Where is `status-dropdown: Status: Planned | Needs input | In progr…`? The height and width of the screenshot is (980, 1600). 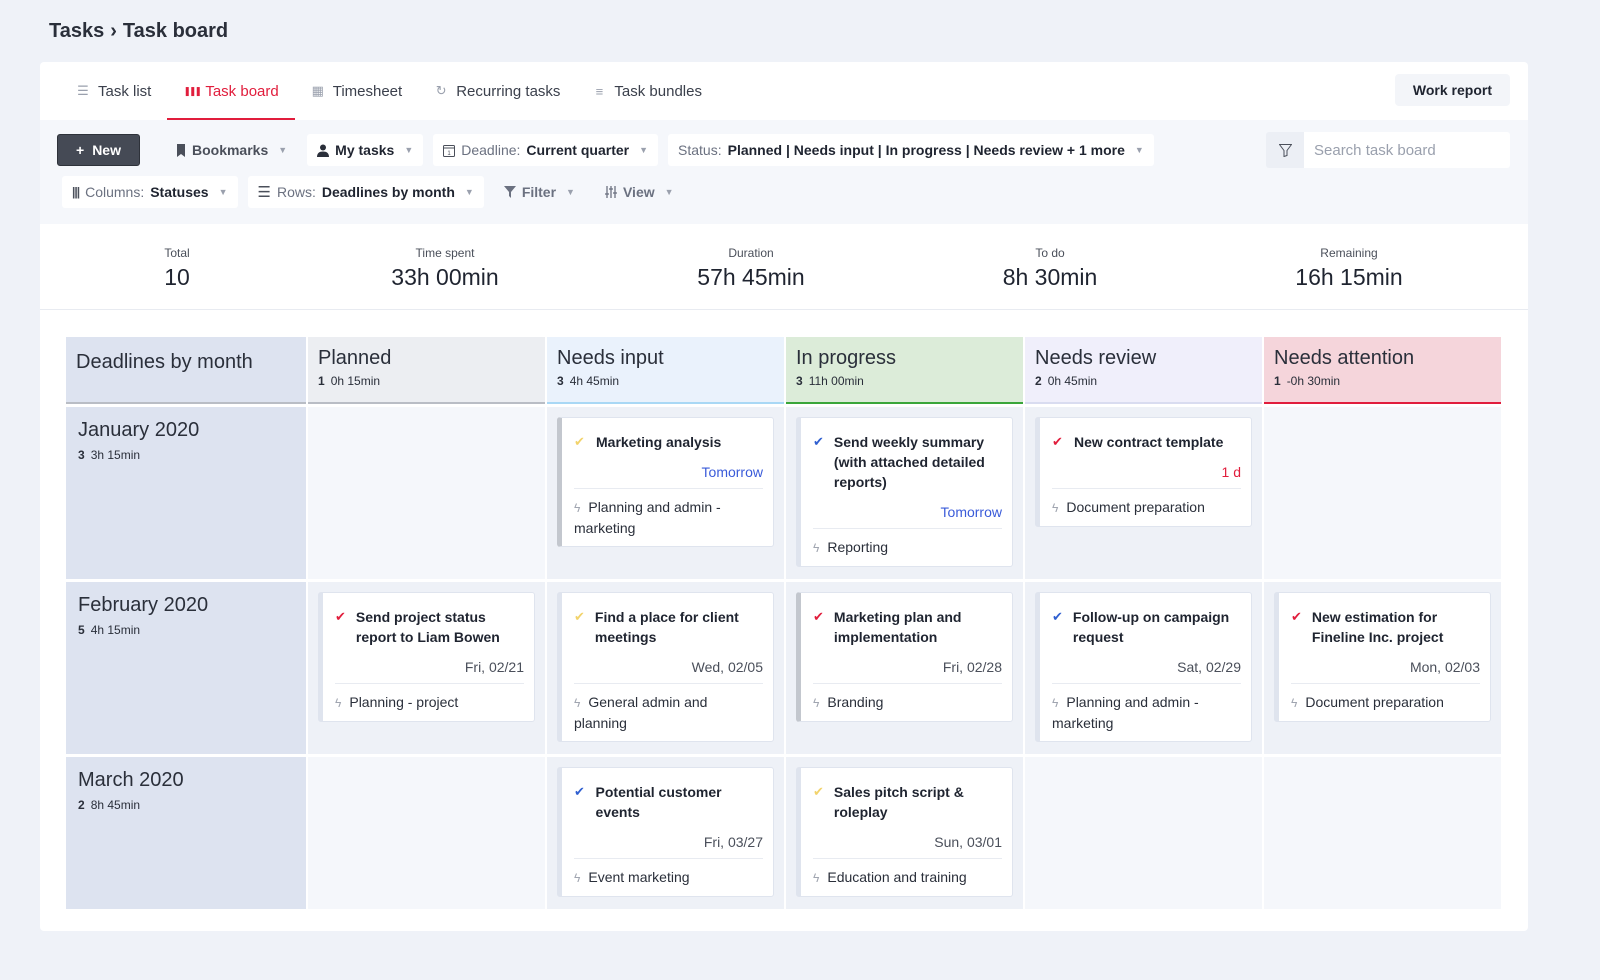
status-dropdown: Status: Planned | Needs input | In progr… is located at coordinates (911, 150).